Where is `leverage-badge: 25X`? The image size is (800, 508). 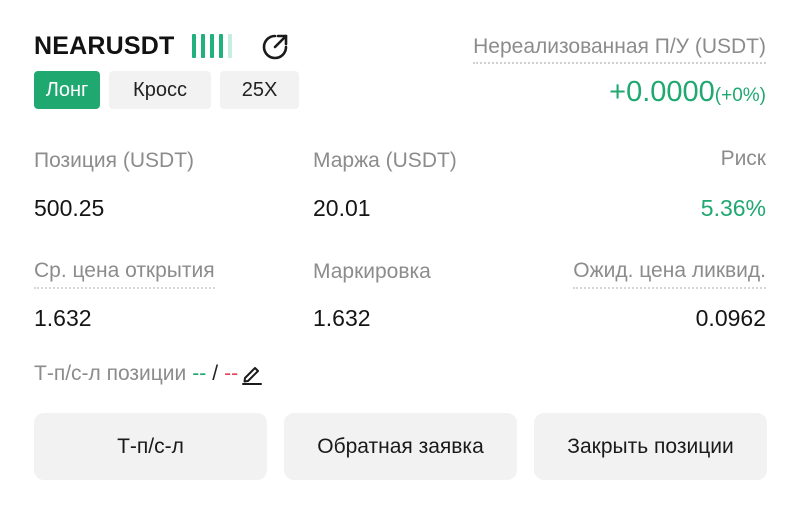
leverage-badge: 25X is located at coordinates (259, 90).